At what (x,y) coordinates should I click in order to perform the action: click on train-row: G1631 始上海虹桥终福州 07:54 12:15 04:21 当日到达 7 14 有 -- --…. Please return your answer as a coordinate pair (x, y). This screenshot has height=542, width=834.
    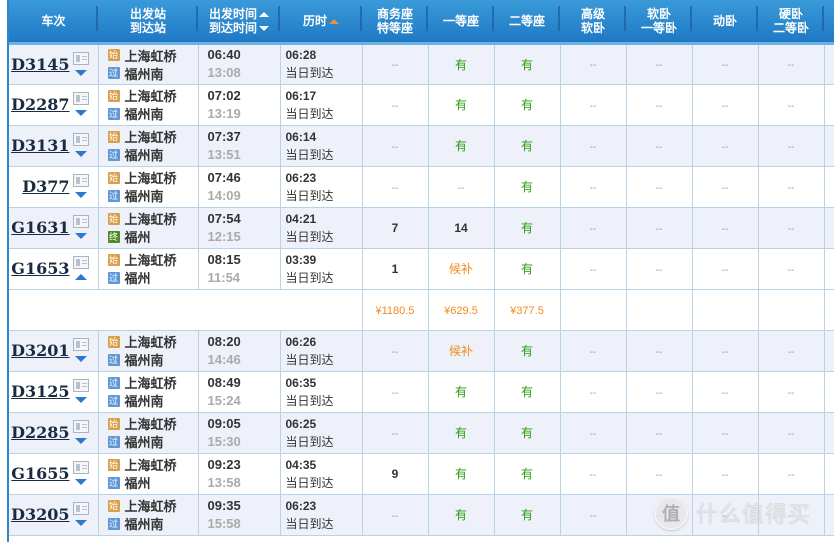
    Looking at the image, I should click on (421, 228).